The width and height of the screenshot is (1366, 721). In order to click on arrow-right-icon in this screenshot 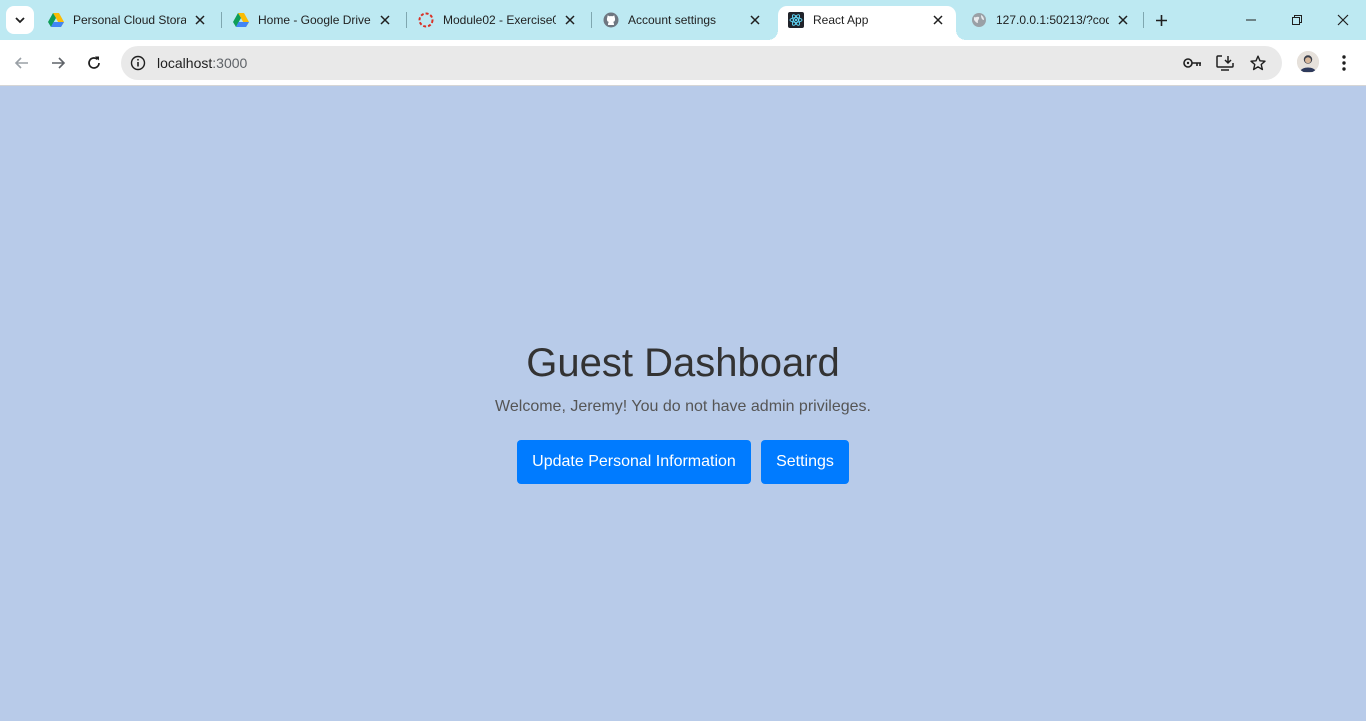, I will do `click(59, 63)`.